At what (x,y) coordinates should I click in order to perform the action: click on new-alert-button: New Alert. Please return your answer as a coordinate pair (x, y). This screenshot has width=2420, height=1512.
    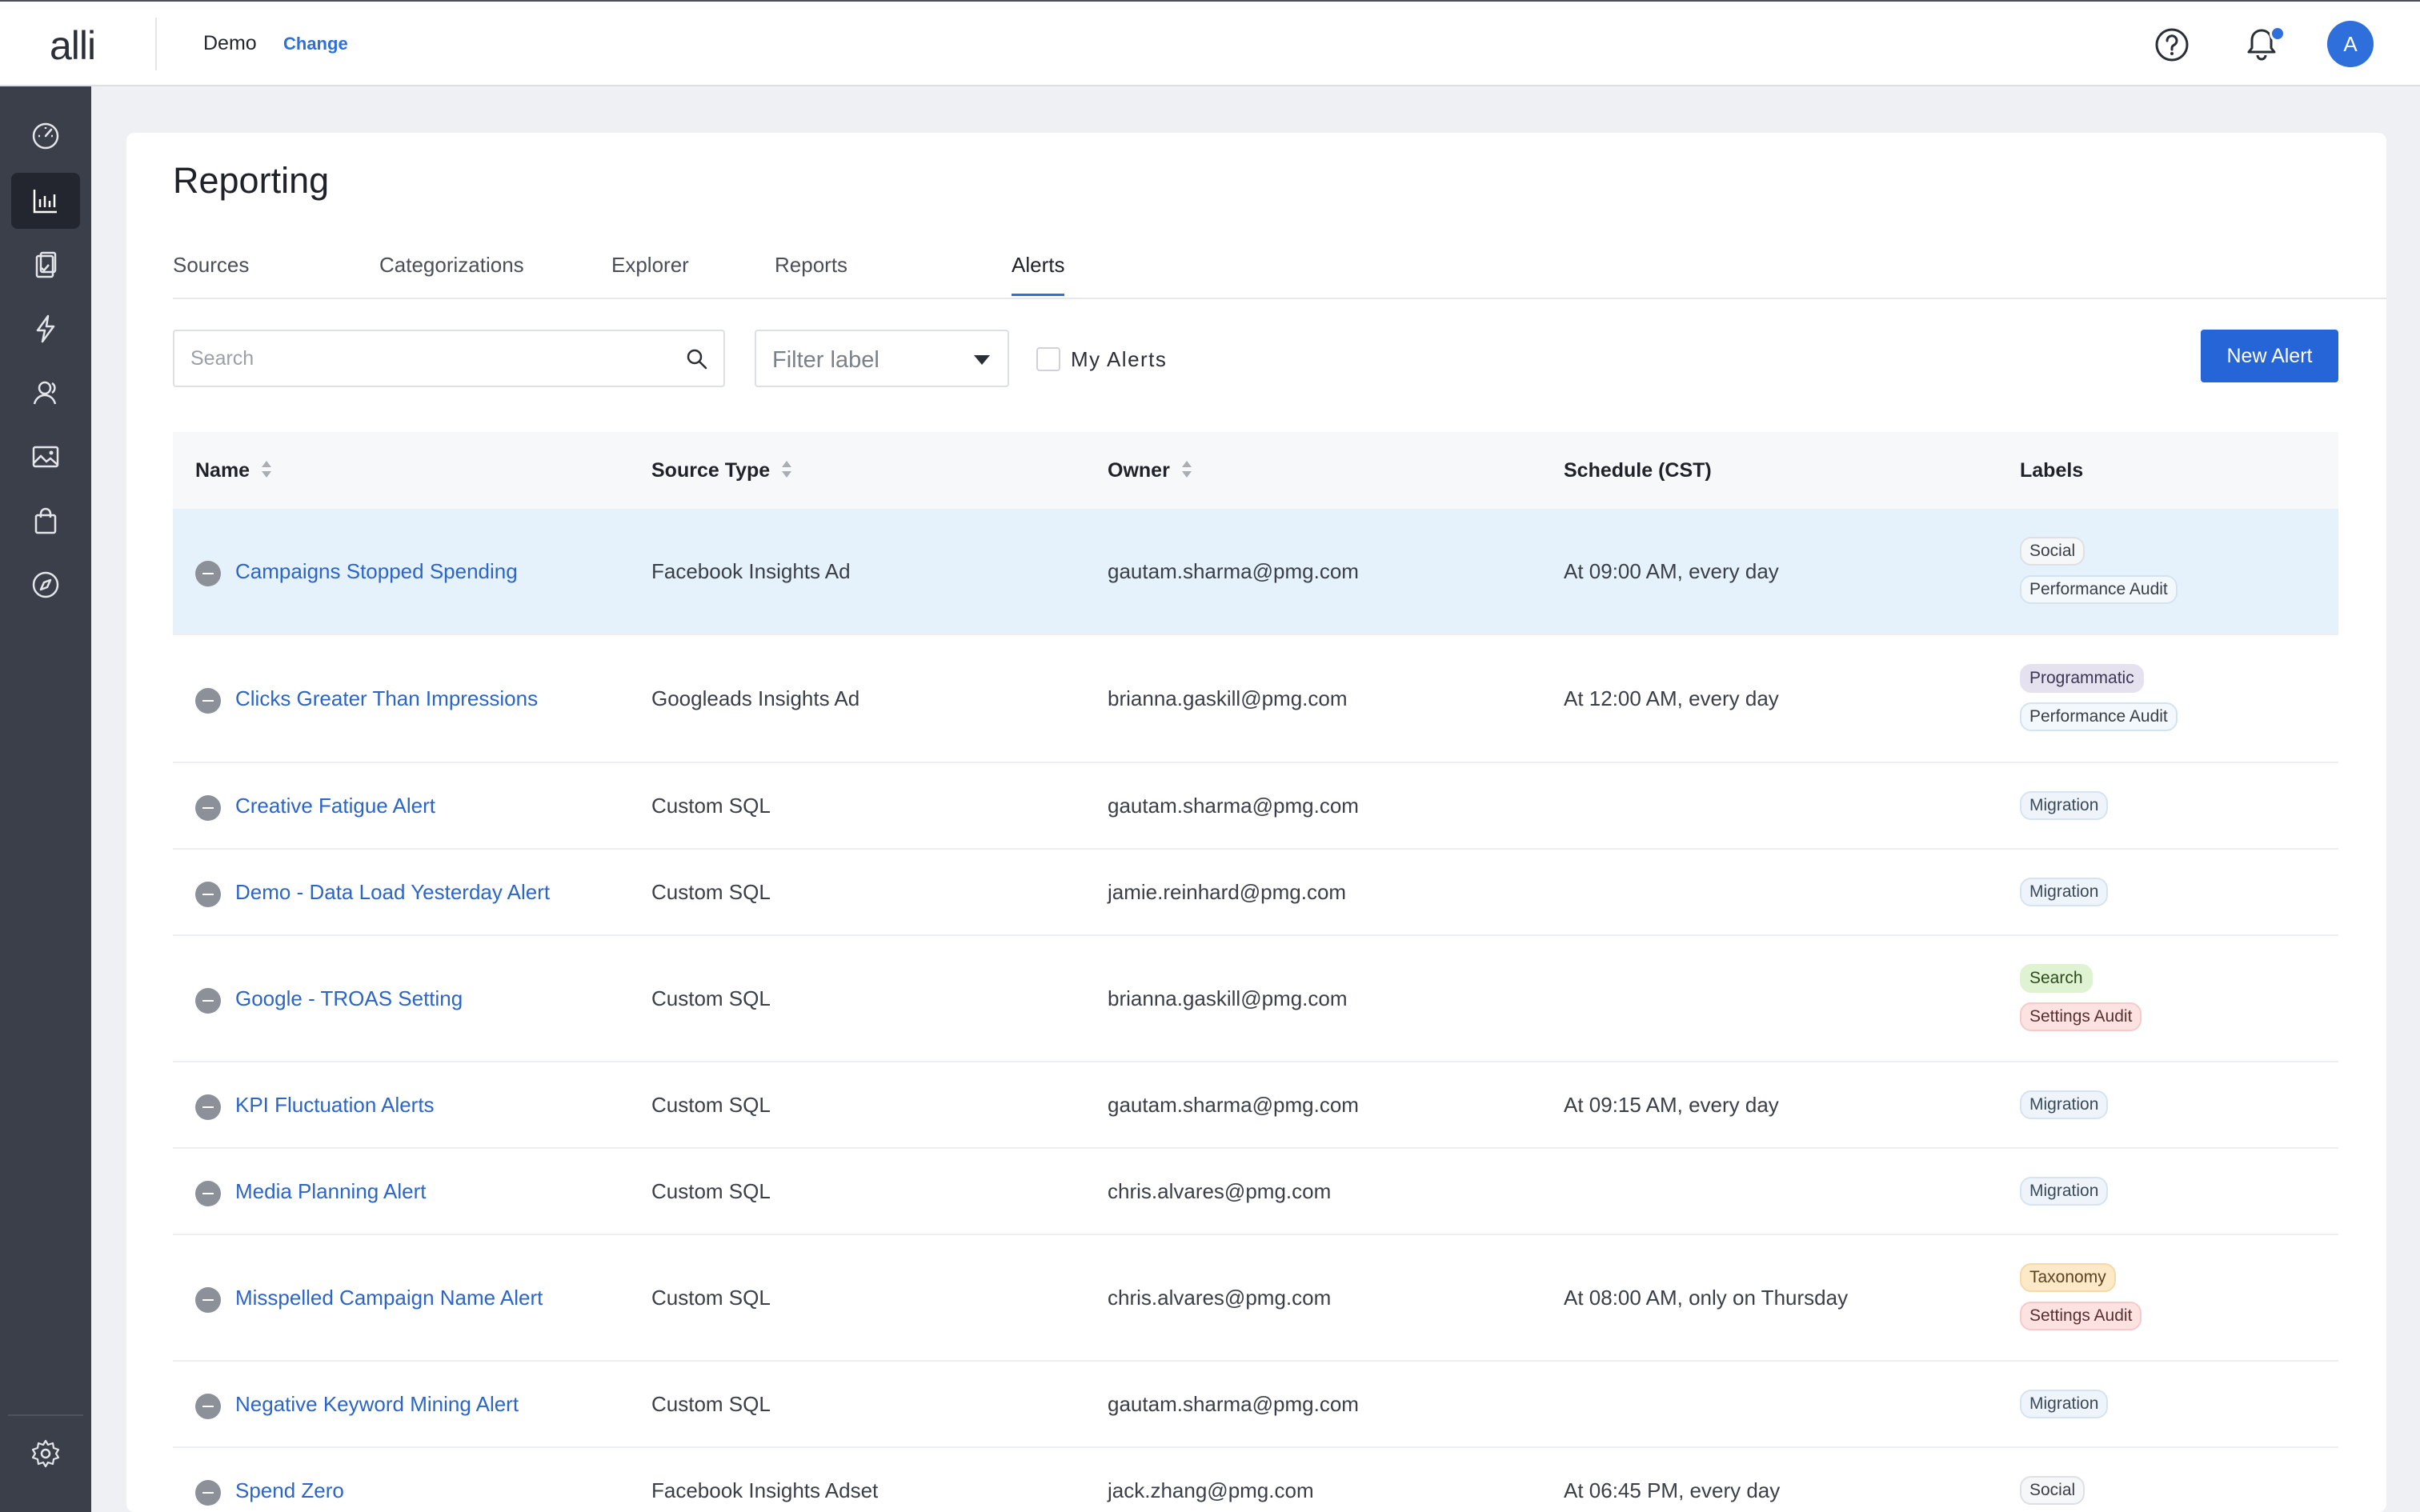
    Looking at the image, I should click on (2269, 356).